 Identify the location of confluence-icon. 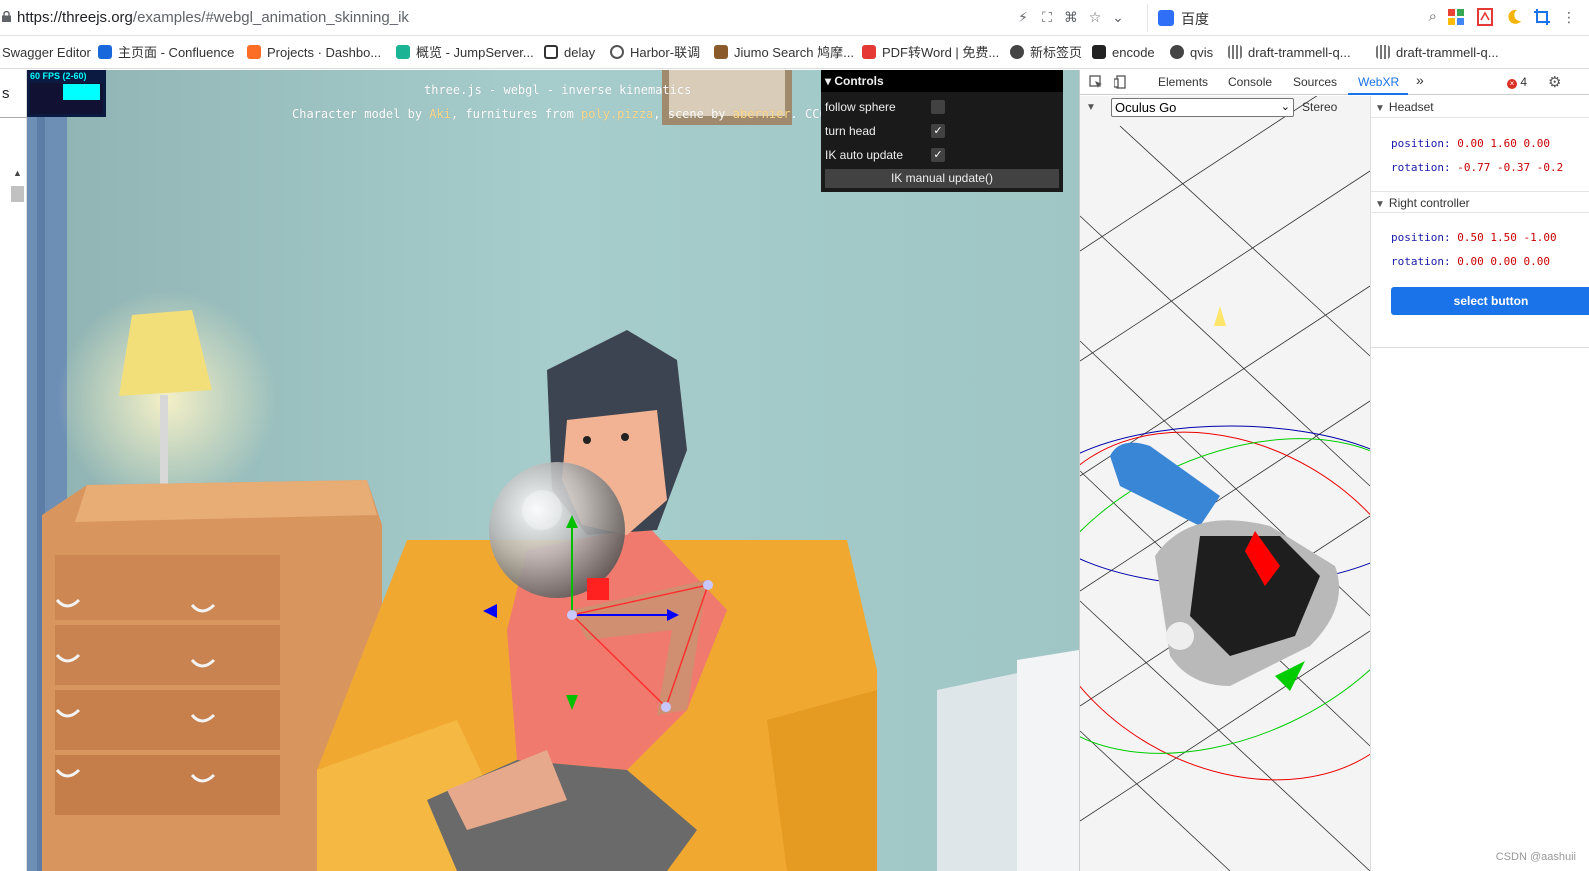
(105, 52).